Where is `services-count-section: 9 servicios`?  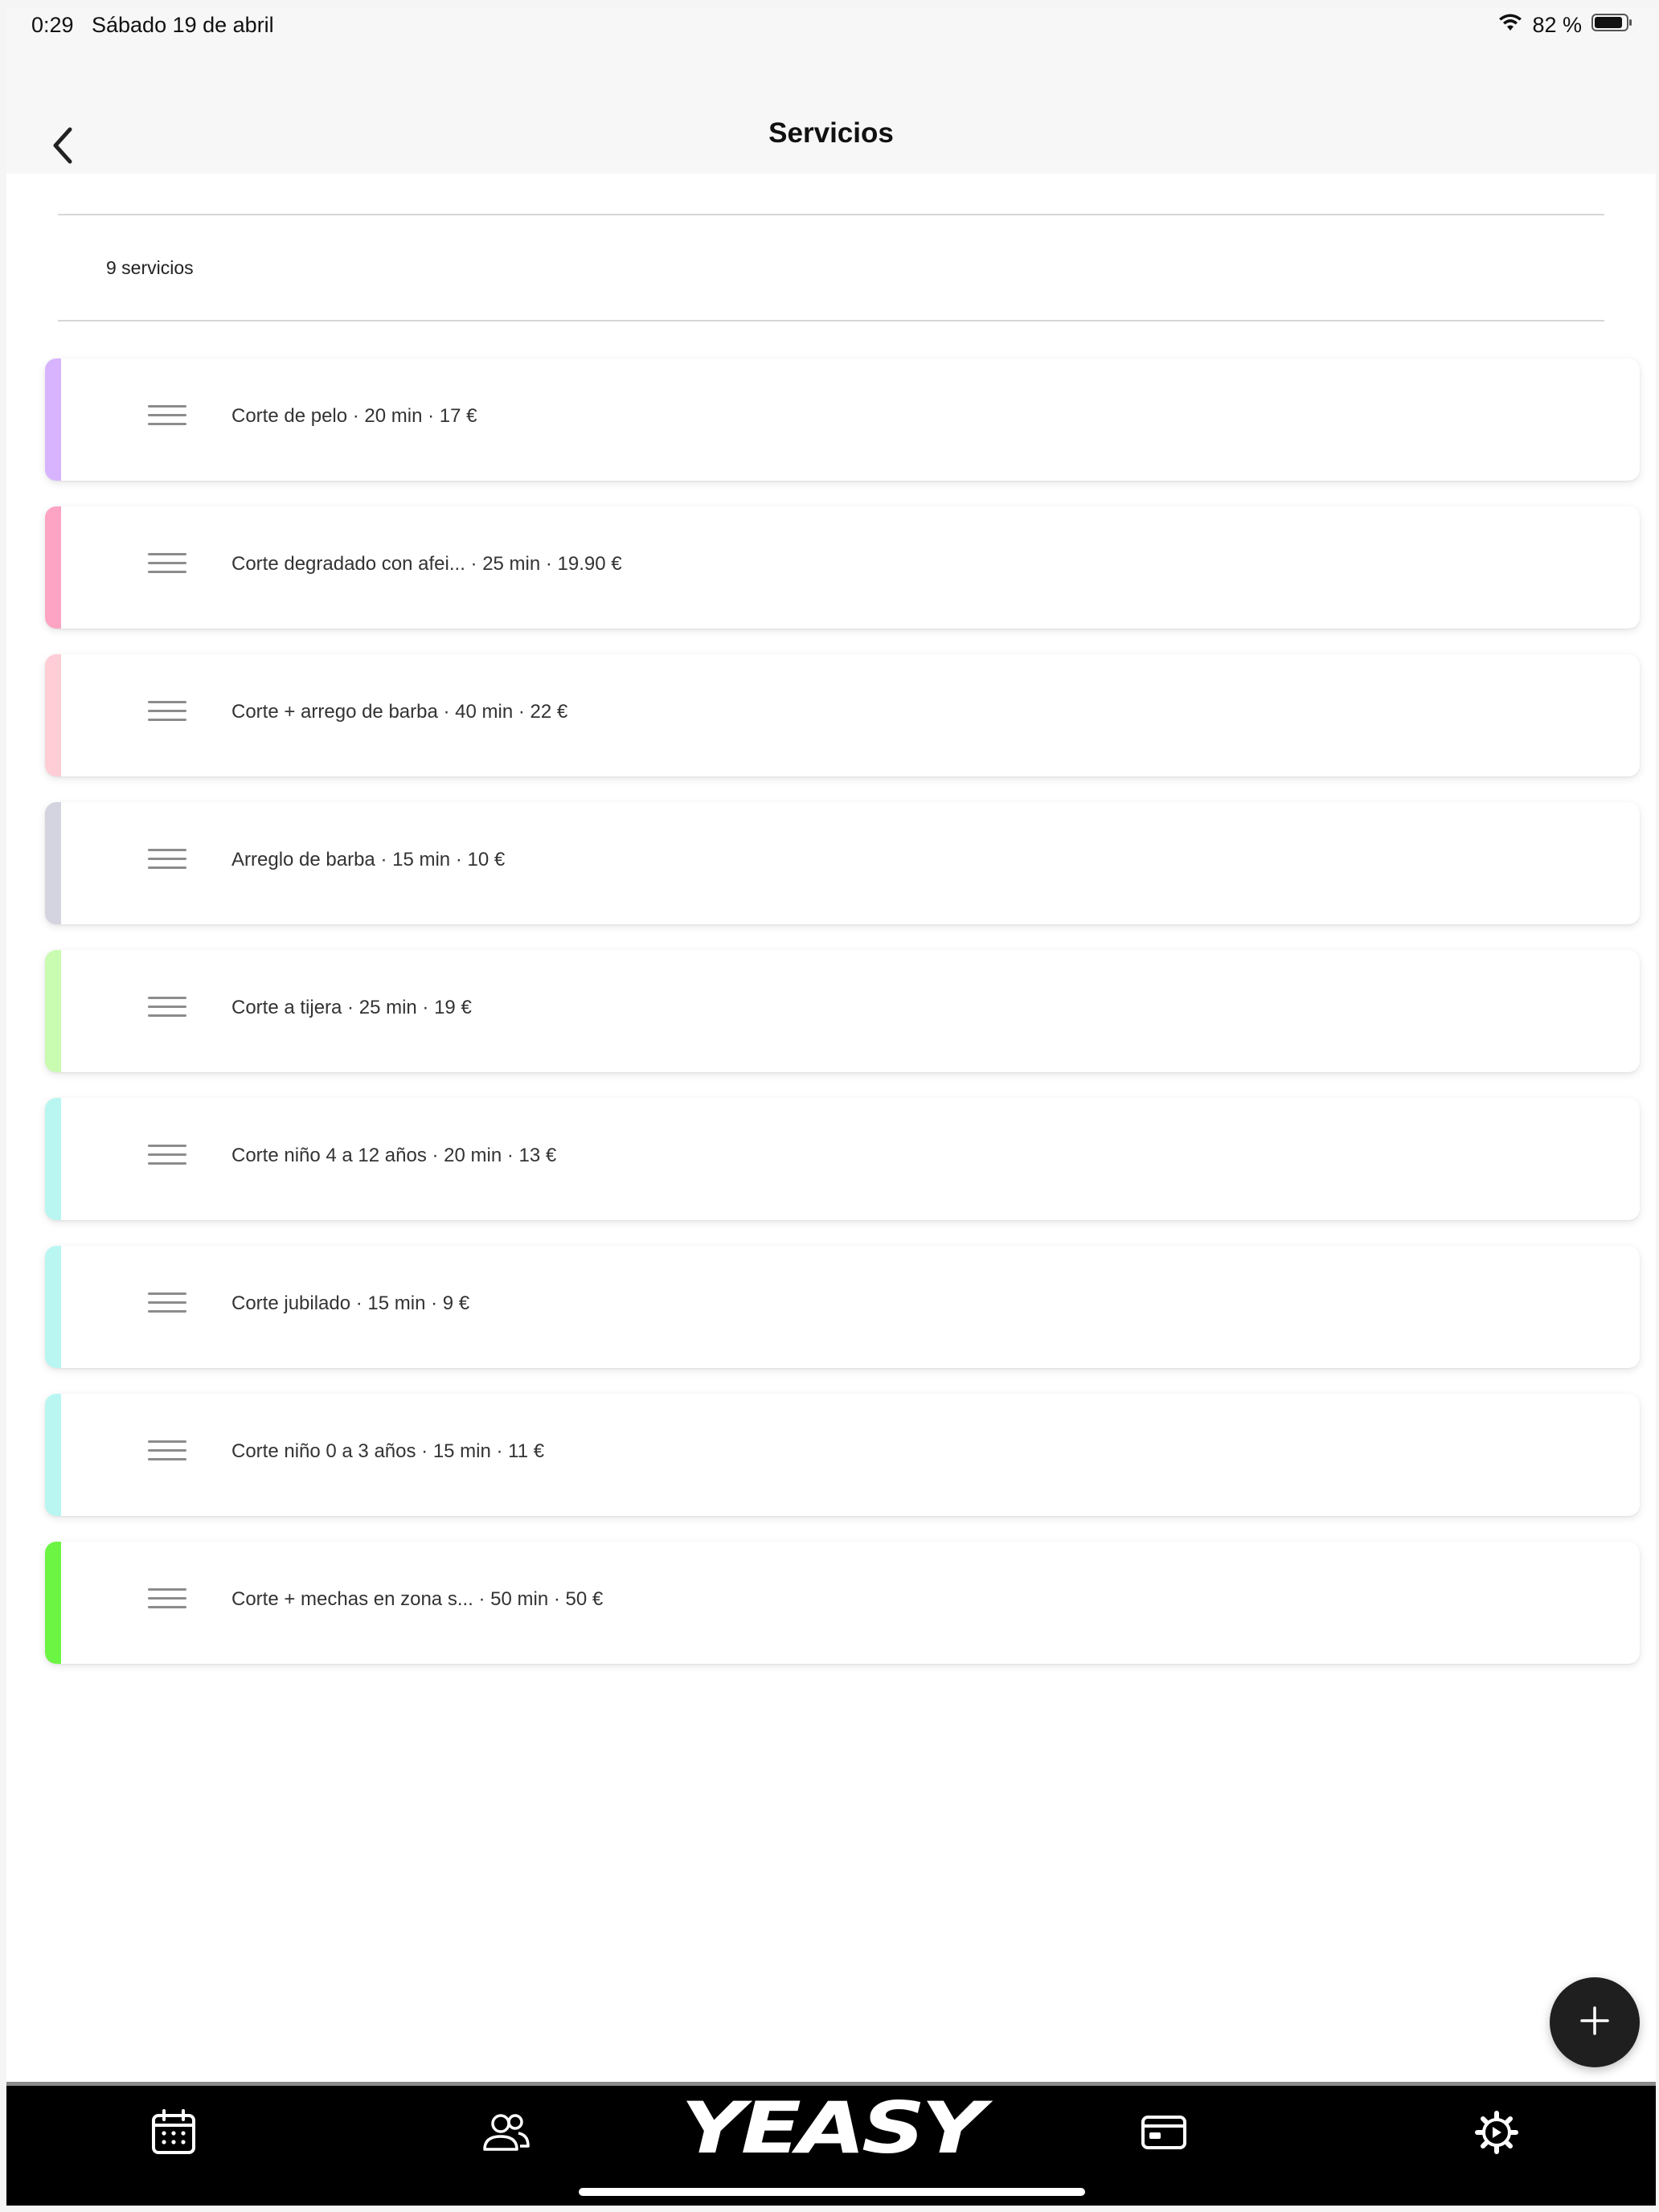 services-count-section: 9 servicios is located at coordinates (831, 268).